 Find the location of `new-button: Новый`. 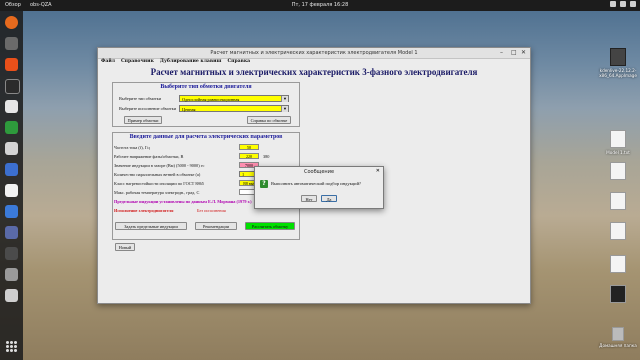

new-button: Новый is located at coordinates (125, 247).